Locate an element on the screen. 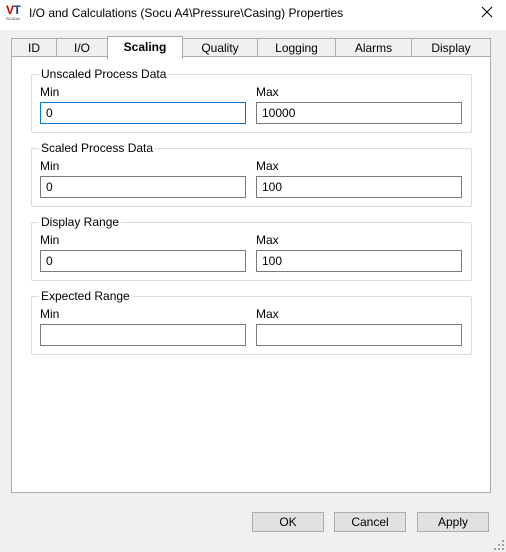 Image resolution: width=506 pixels, height=552 pixels. app-logo-icon: VT SCADA is located at coordinates (13, 12).